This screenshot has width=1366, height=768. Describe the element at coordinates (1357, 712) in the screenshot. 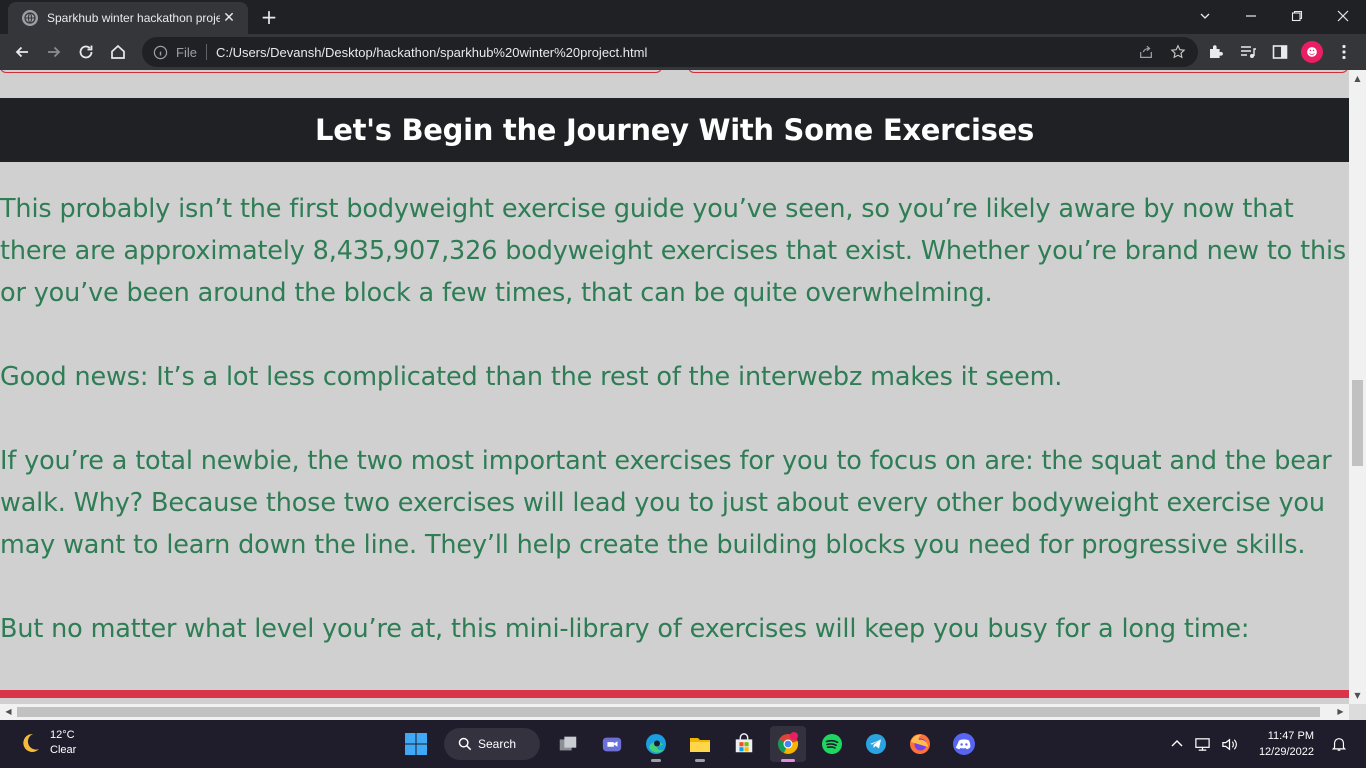

I see `scrollbar-corner` at that location.